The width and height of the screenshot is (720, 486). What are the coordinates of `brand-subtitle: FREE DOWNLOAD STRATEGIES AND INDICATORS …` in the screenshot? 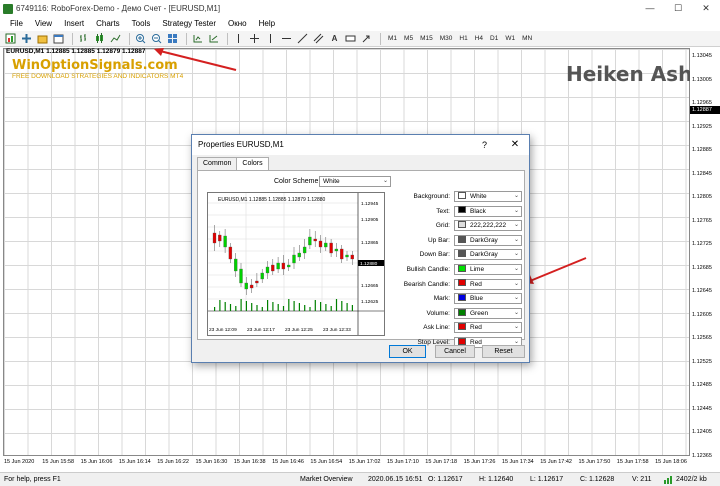 It's located at (98, 76).